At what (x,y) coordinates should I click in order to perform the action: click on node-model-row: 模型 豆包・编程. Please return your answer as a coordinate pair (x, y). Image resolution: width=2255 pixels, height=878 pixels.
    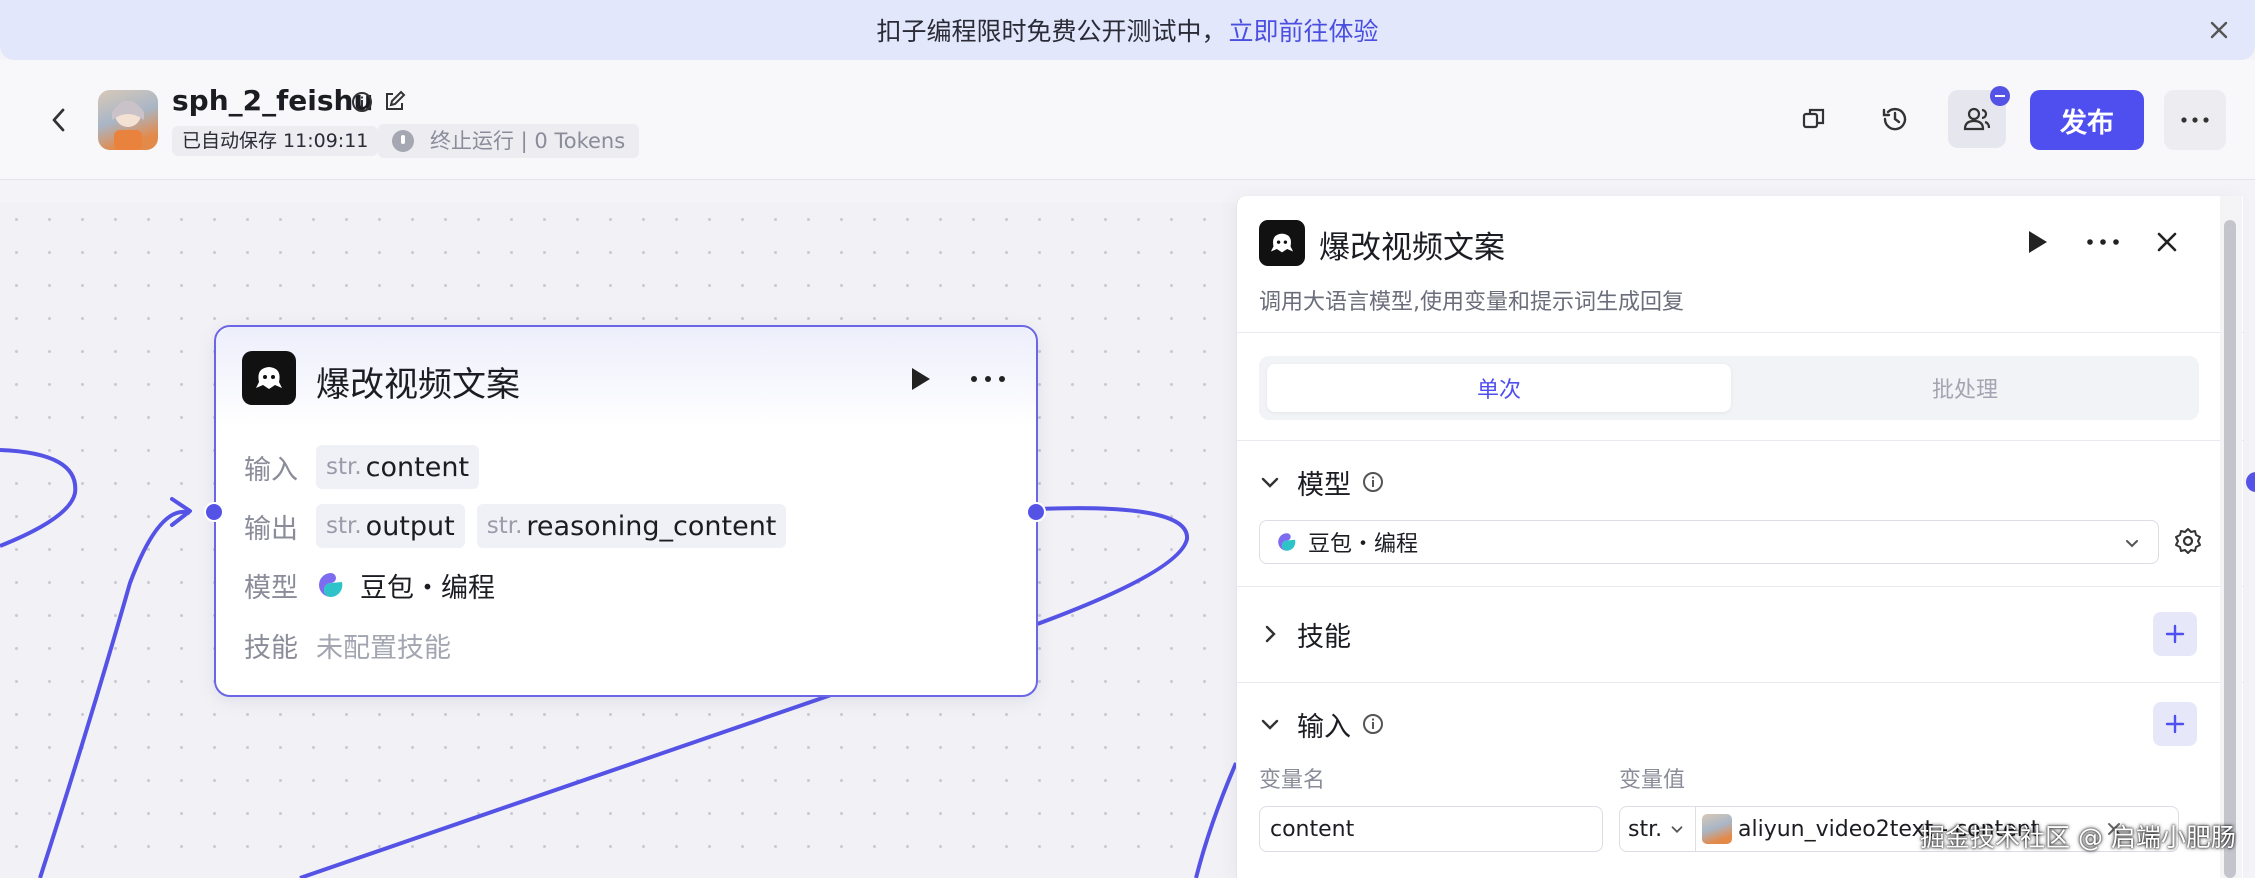
    Looking at the image, I should click on (369, 585).